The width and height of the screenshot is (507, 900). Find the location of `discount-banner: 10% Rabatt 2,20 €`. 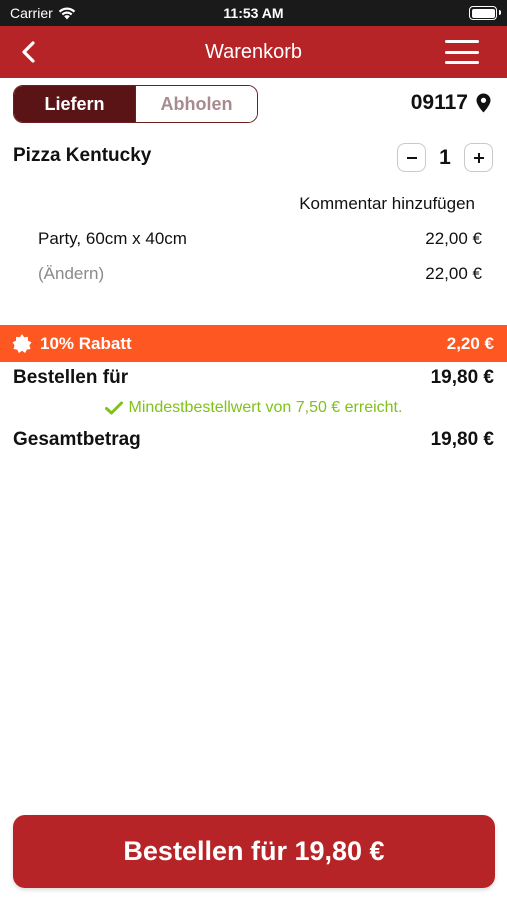

discount-banner: 10% Rabatt 2,20 € is located at coordinates (253, 343).